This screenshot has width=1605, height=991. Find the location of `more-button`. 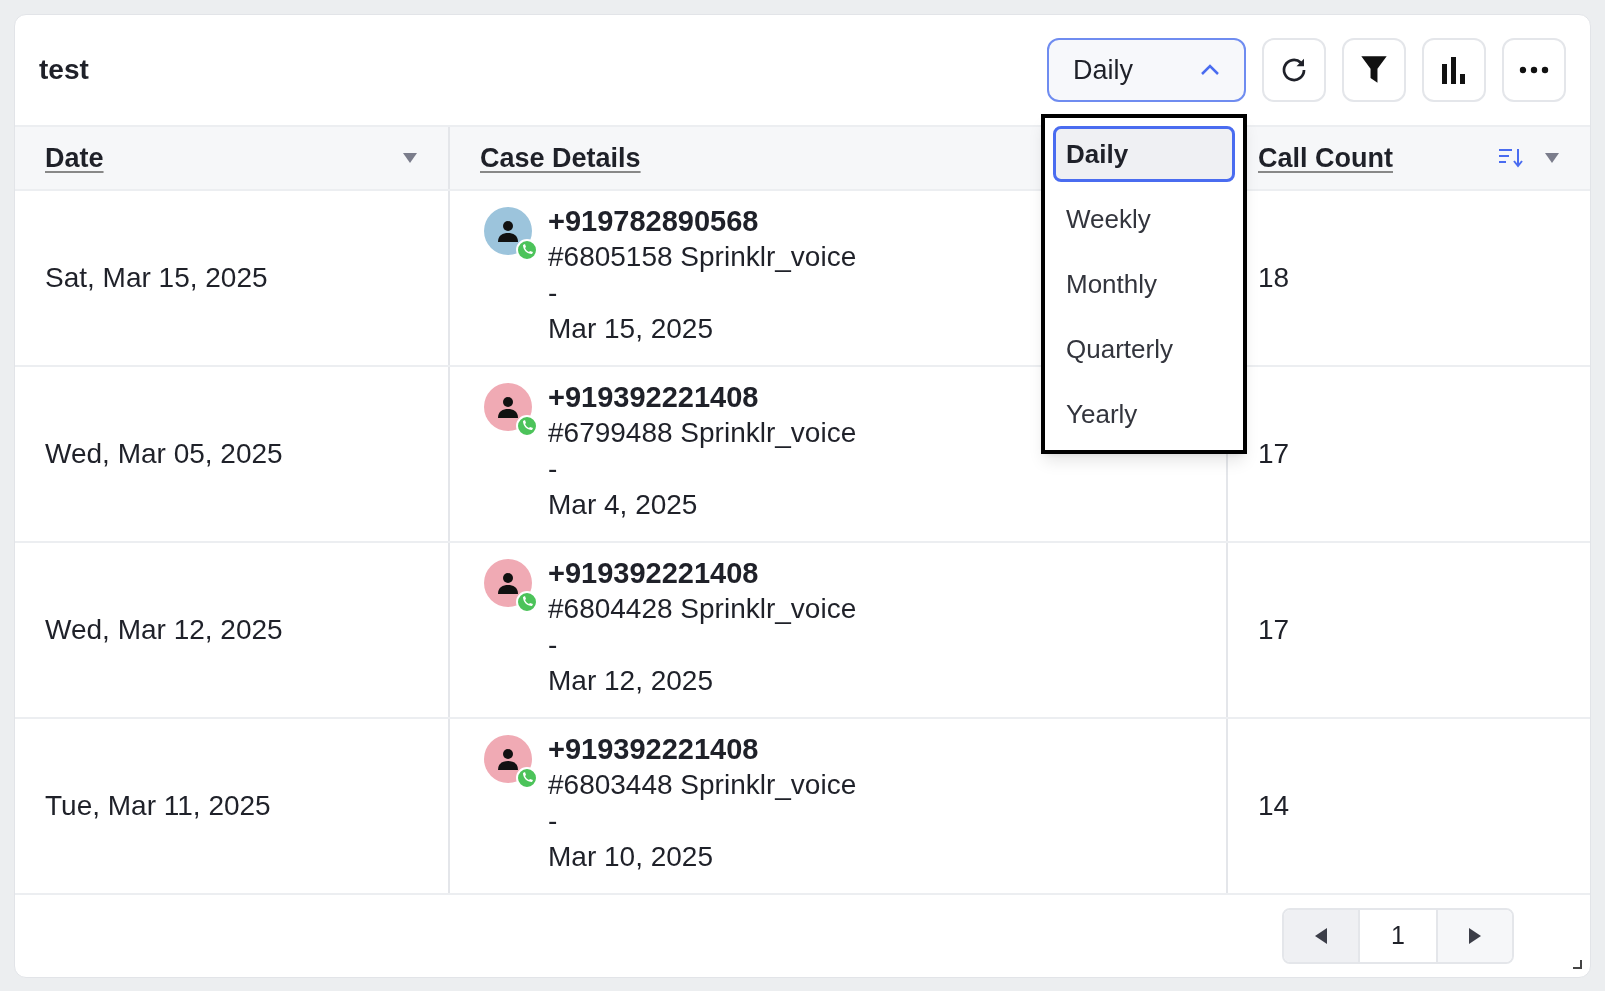

more-button is located at coordinates (1534, 70).